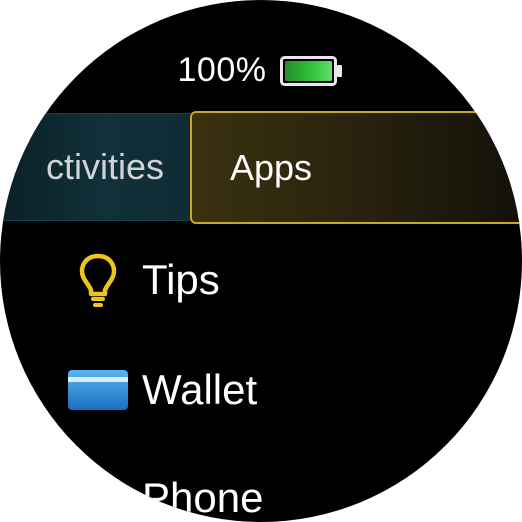 Image resolution: width=522 pixels, height=522 pixels. Describe the element at coordinates (98, 280) in the screenshot. I see `lightbulb-icon` at that location.